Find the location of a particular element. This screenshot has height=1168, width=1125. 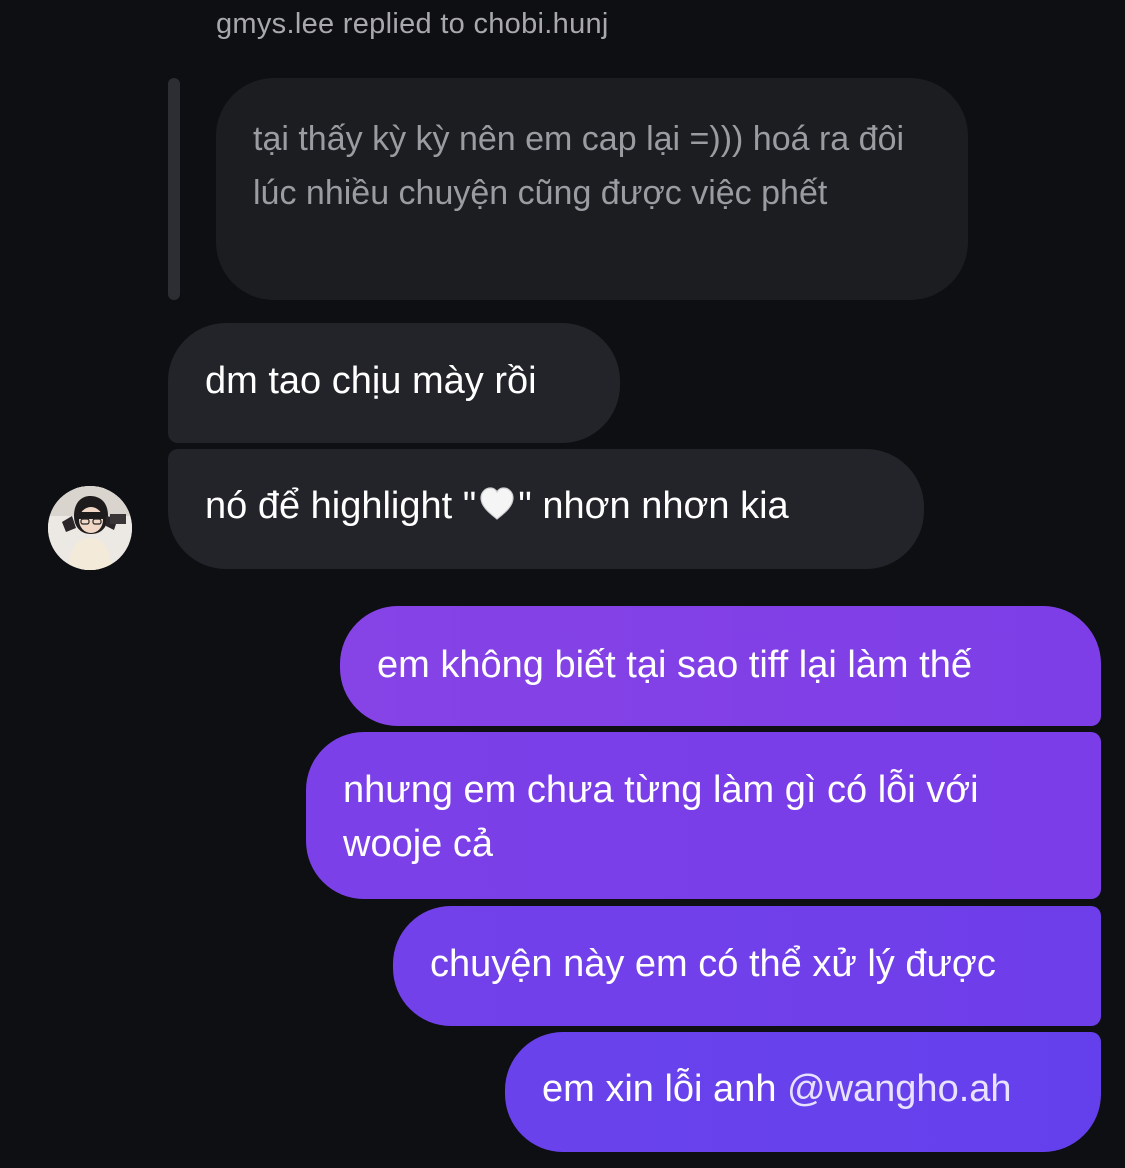

incoming-message-text: dm tao chịu mày rồi is located at coordinates (371, 381).